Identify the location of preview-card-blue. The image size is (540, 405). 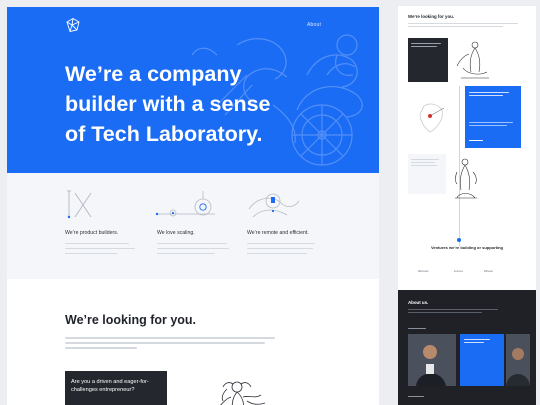
(493, 117).